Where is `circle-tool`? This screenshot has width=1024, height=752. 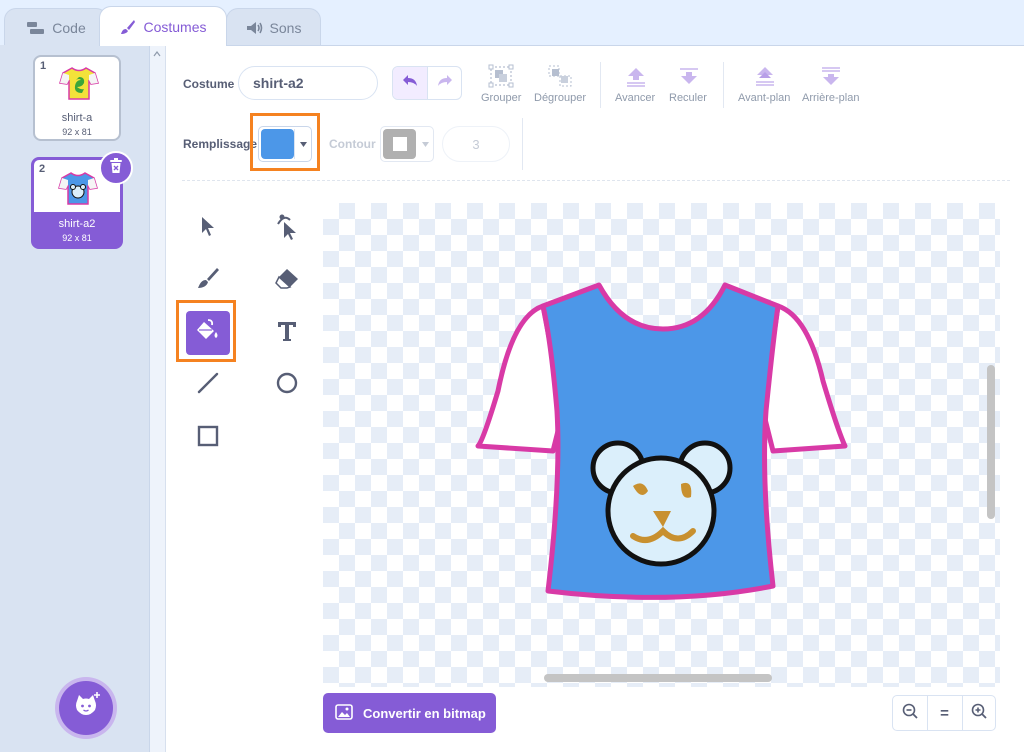 circle-tool is located at coordinates (287, 385).